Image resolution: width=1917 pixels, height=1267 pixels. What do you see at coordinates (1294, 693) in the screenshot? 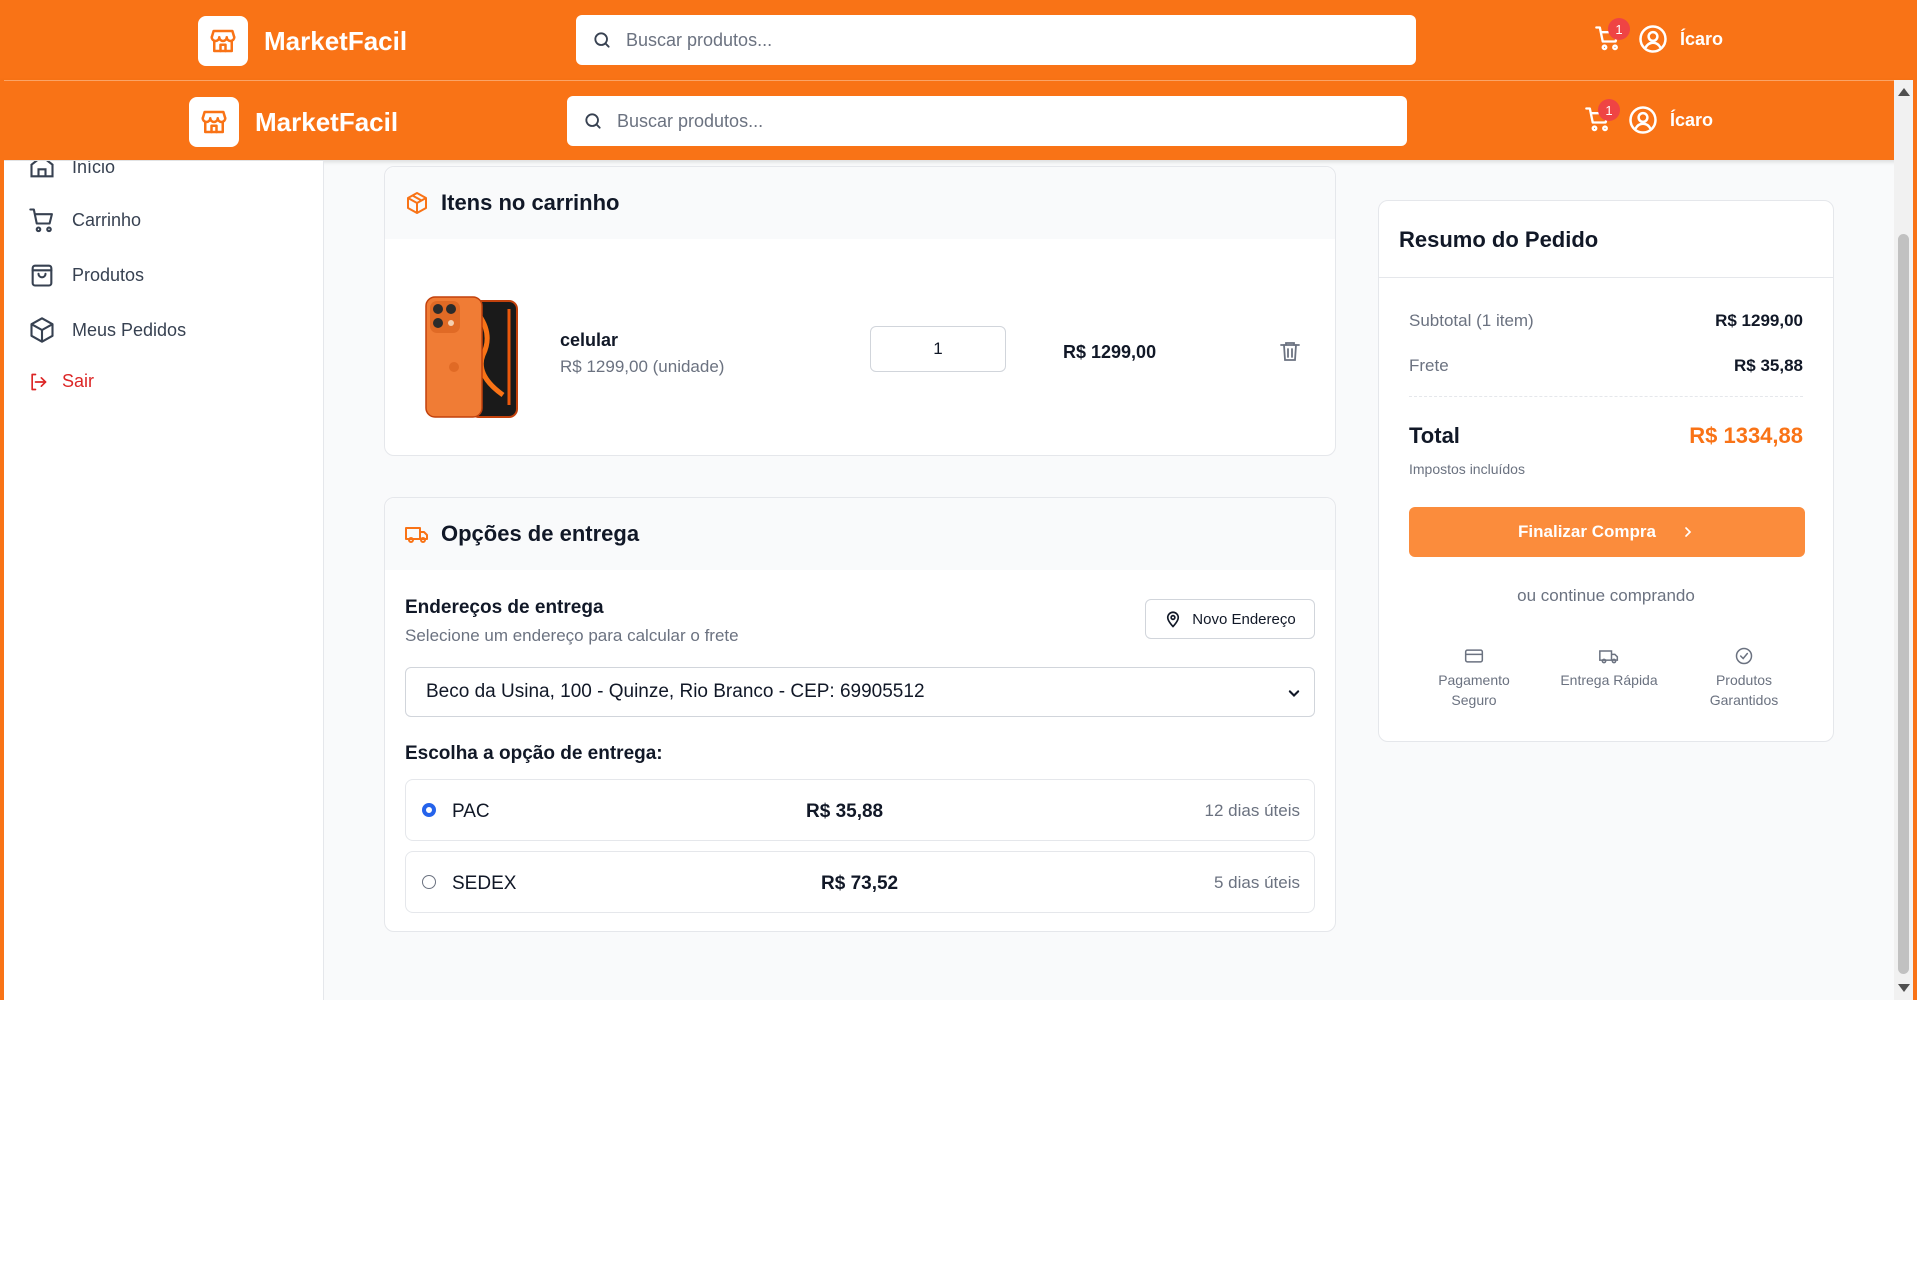
I see `chevron-down-icon` at bounding box center [1294, 693].